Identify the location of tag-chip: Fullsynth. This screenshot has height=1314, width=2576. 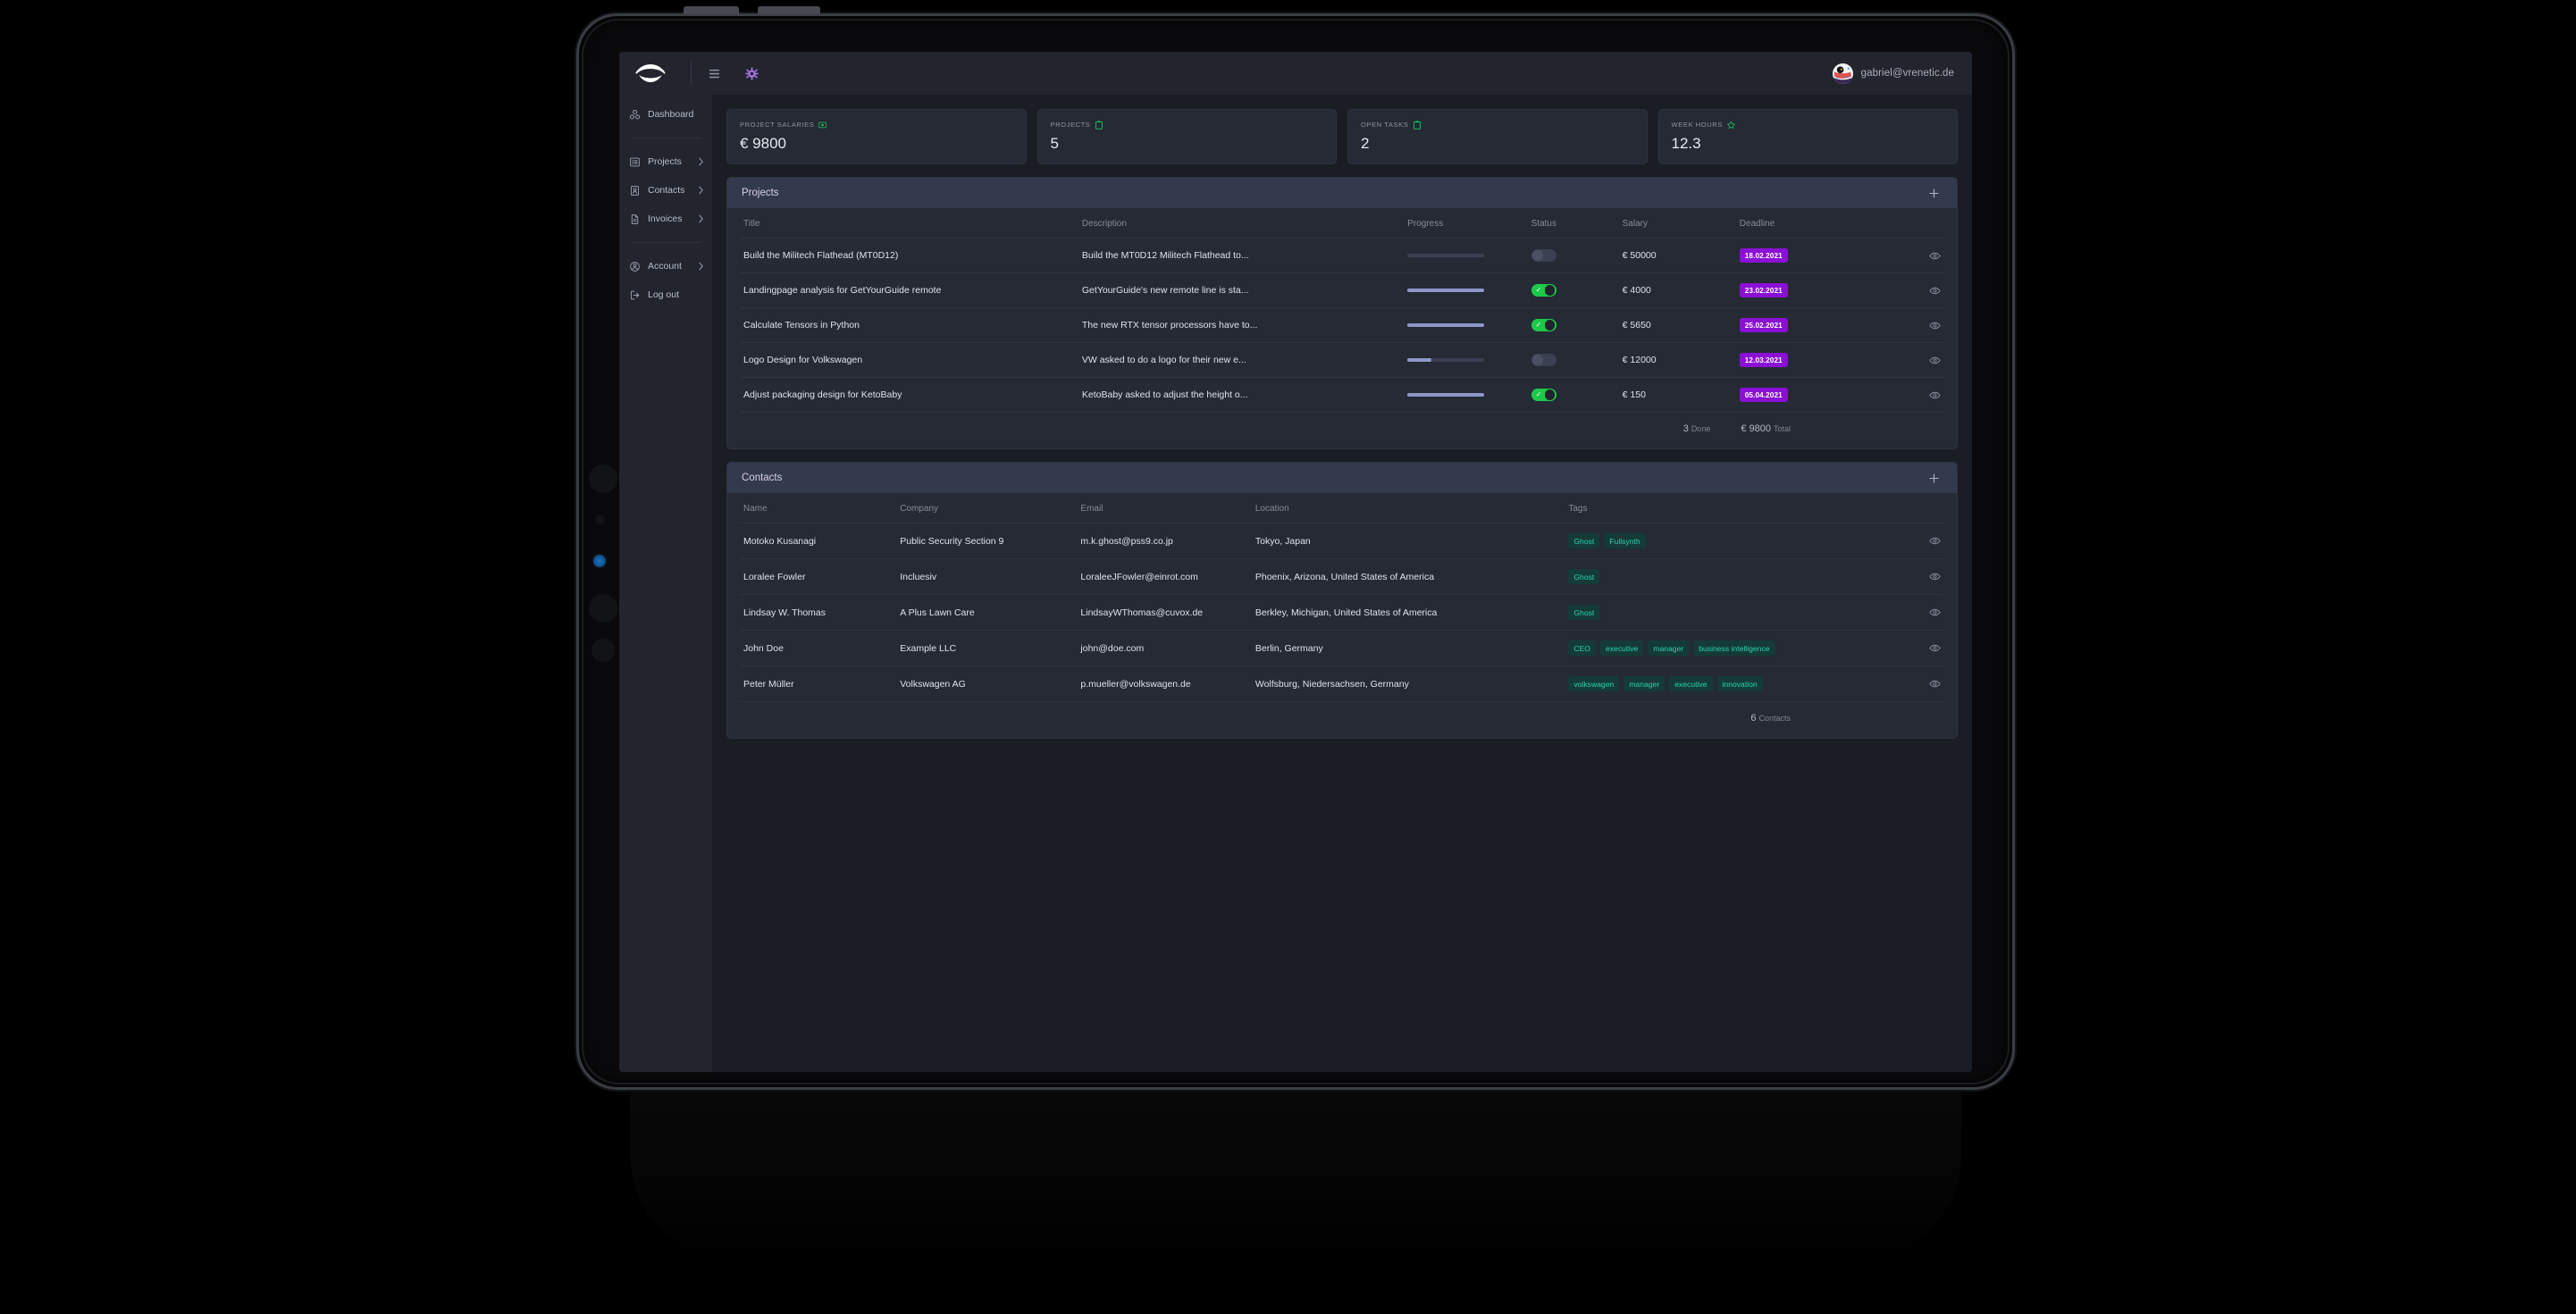
(1625, 540).